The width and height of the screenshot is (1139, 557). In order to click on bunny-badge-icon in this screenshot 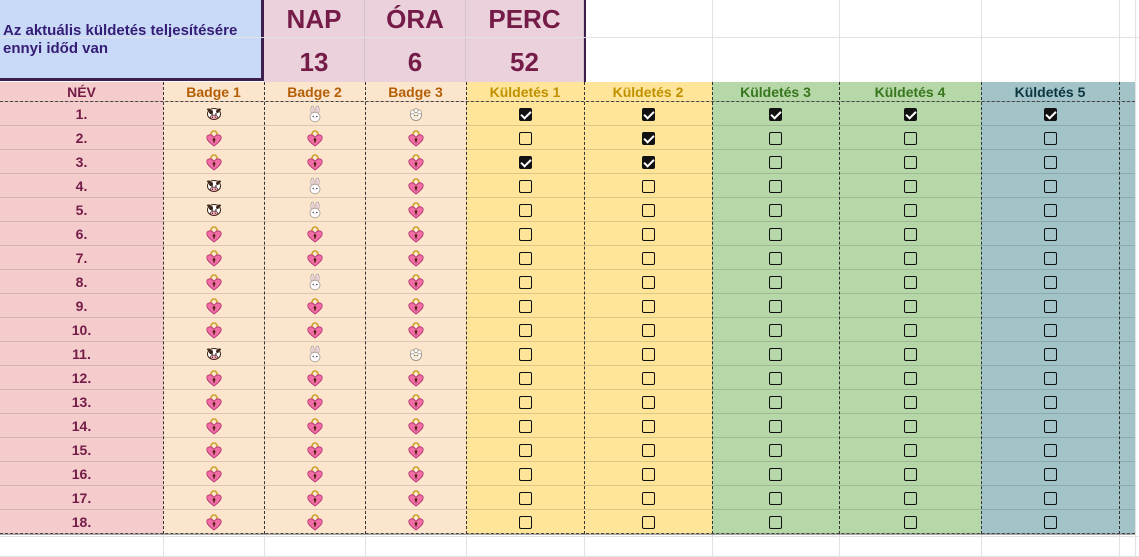, I will do `click(314, 210)`.